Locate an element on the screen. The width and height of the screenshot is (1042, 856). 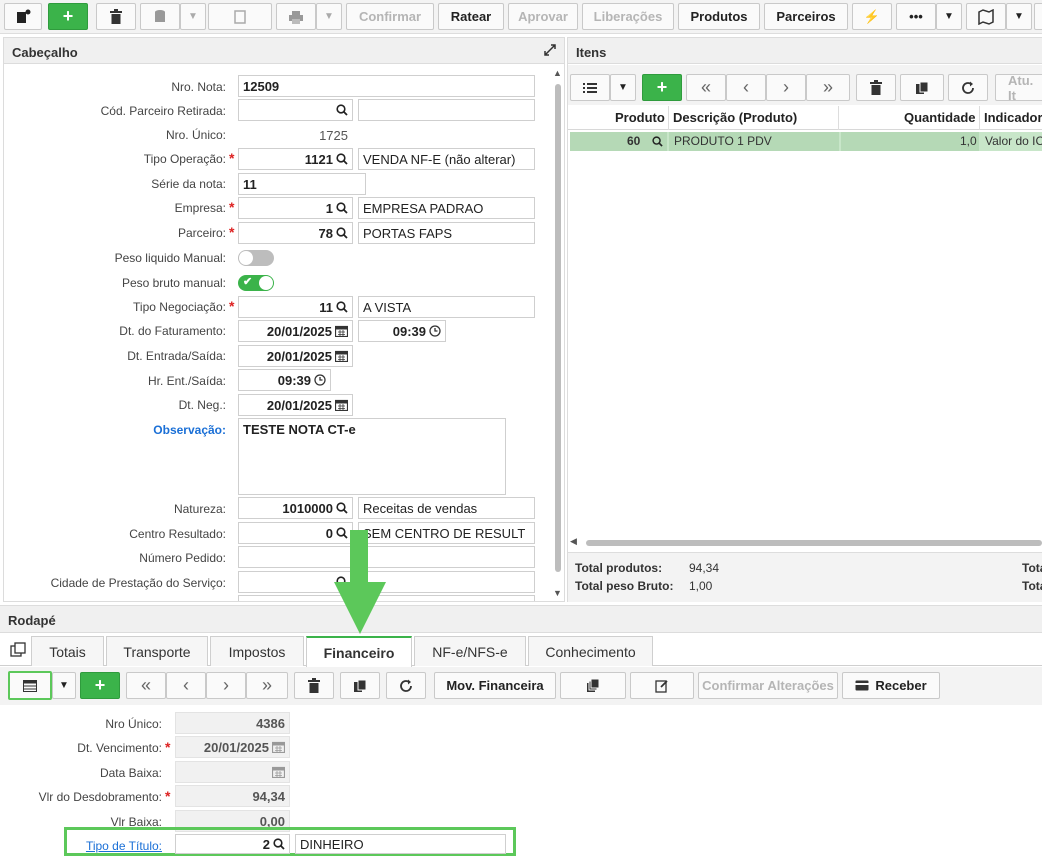
peso-bruto-toggle: ✔ is located at coordinates (256, 283).